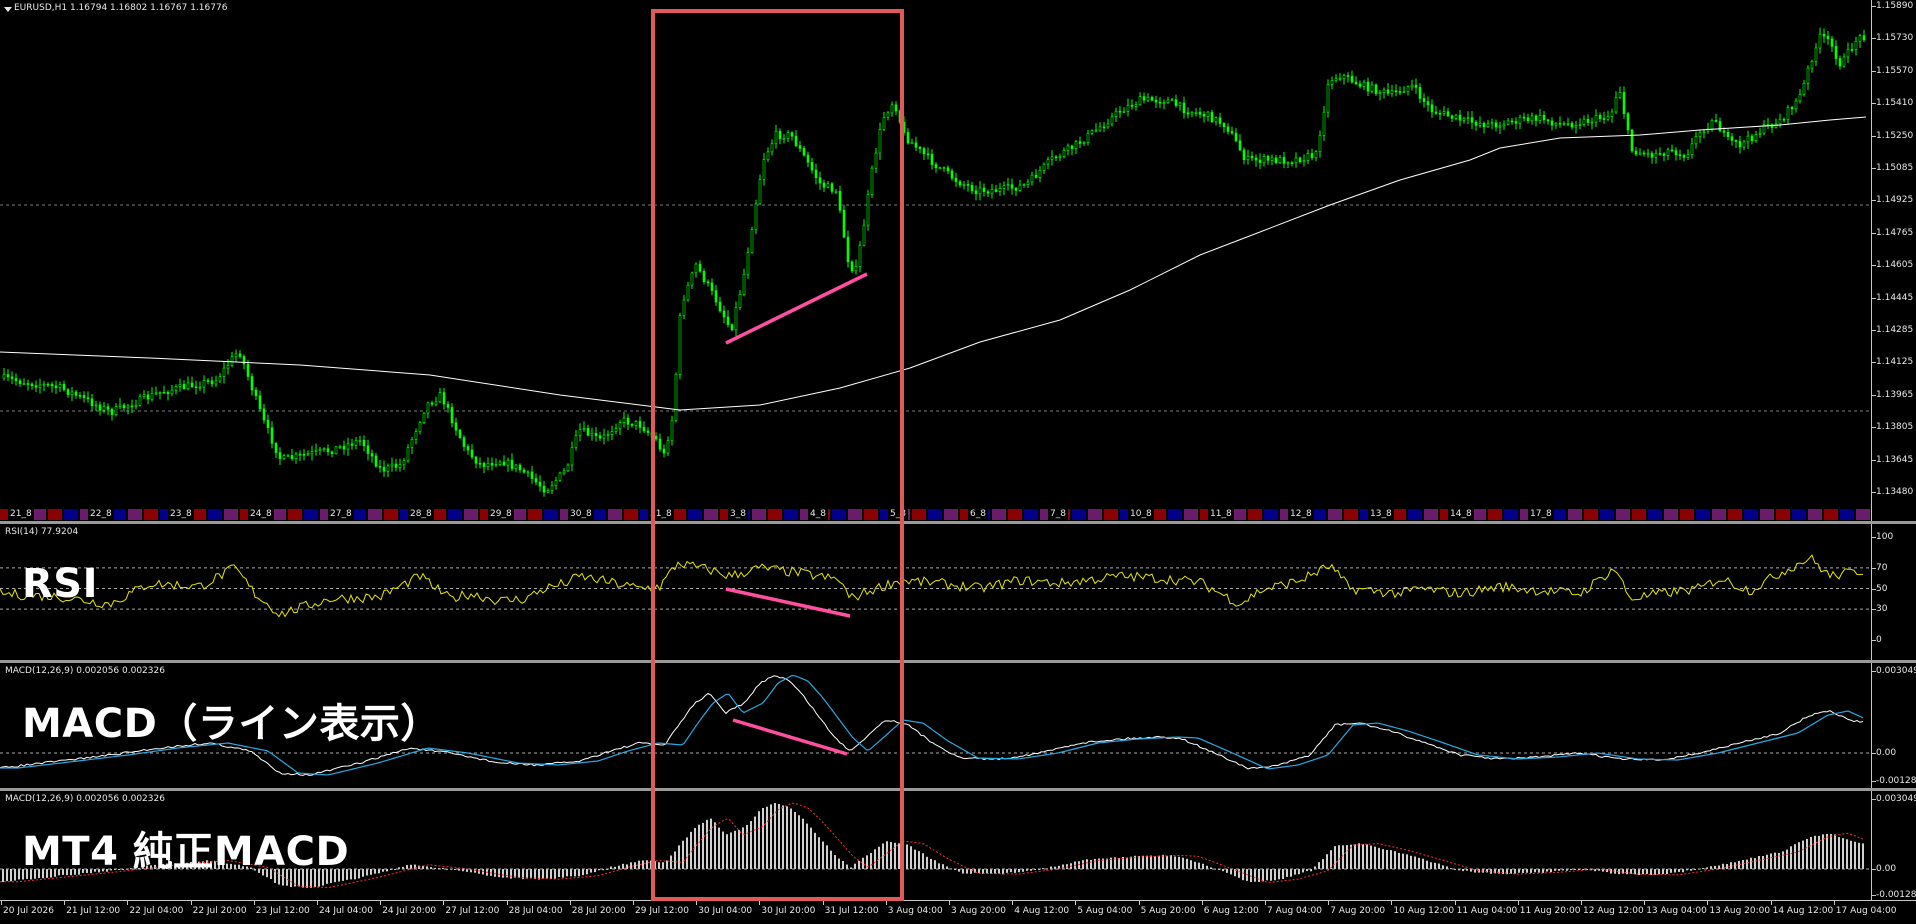 This screenshot has height=924, width=1916. Describe the element at coordinates (851, 911) in the screenshot. I see `time-tick: 31 Jul 12:00` at that location.